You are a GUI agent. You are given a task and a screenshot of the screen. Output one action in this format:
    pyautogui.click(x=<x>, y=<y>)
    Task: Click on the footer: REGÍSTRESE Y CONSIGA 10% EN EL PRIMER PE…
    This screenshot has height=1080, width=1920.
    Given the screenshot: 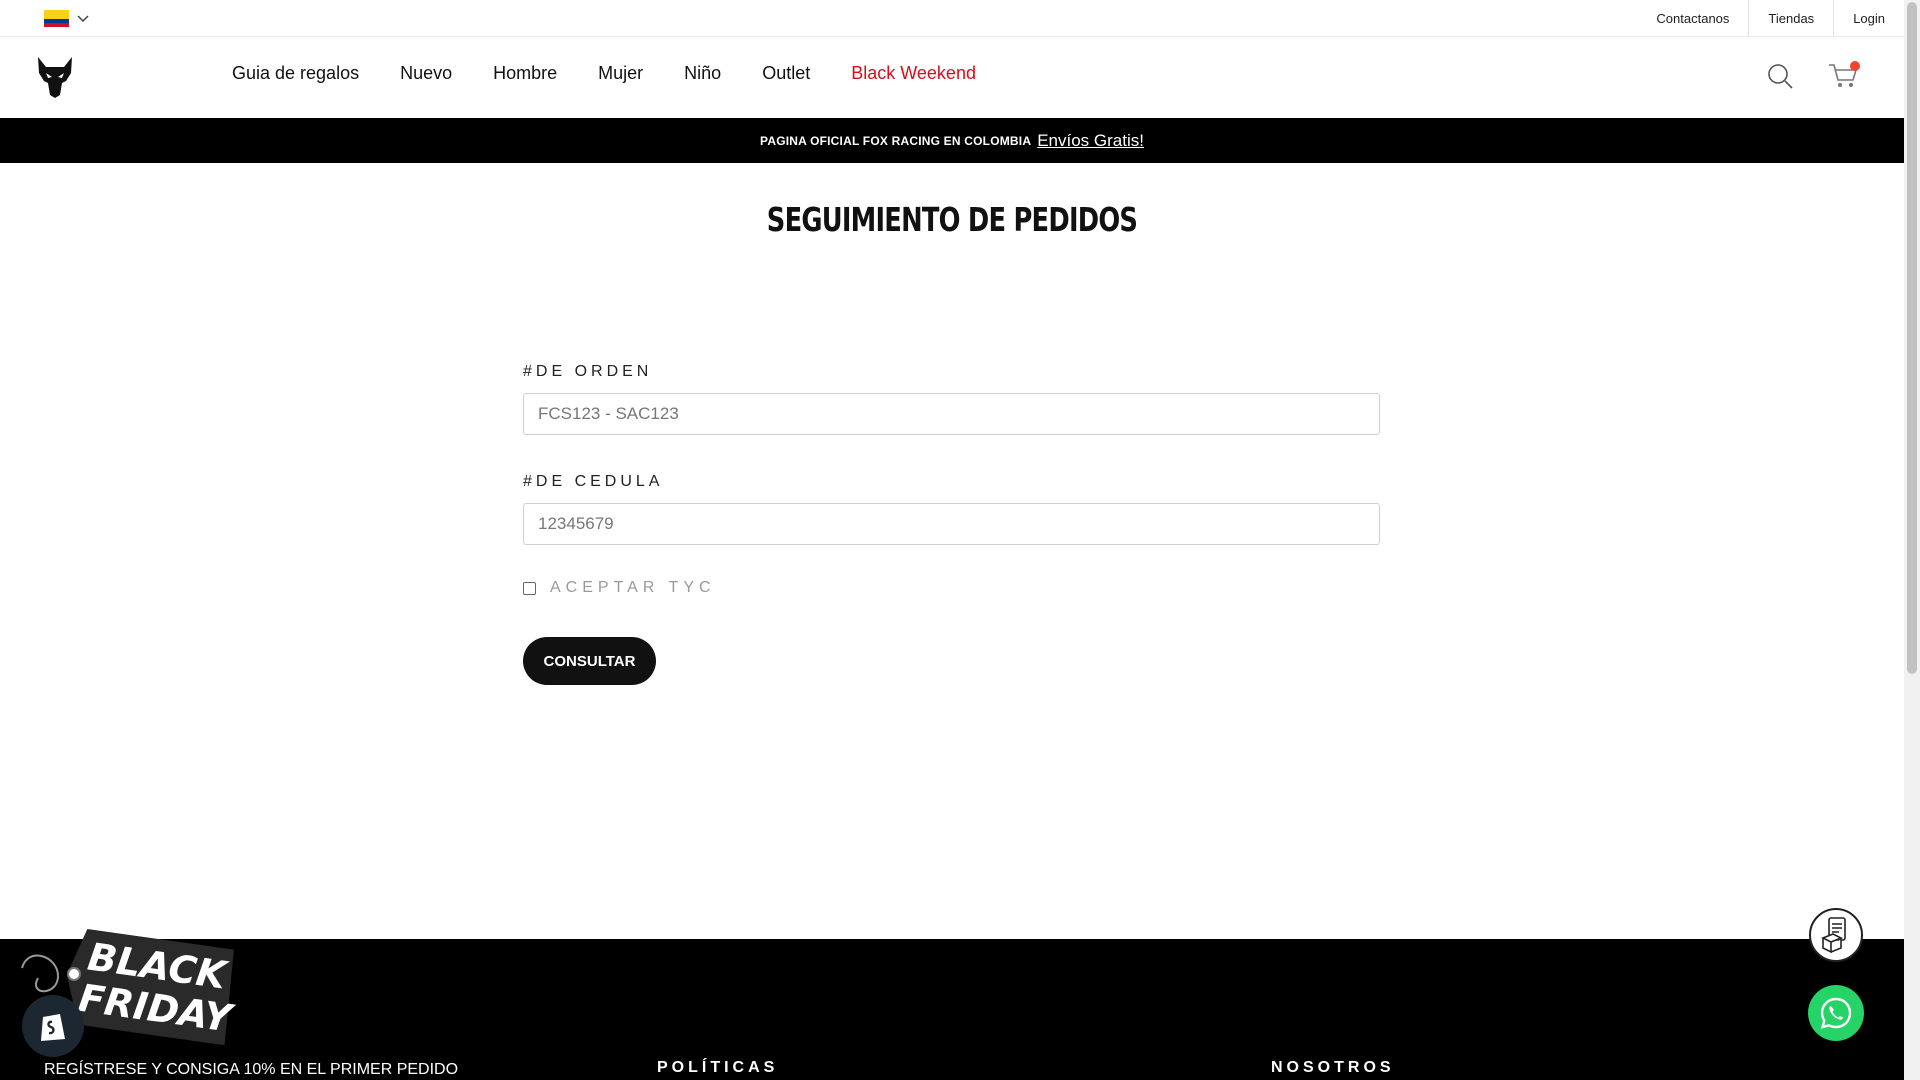 What is the action you would take?
    pyautogui.click(x=952, y=1009)
    